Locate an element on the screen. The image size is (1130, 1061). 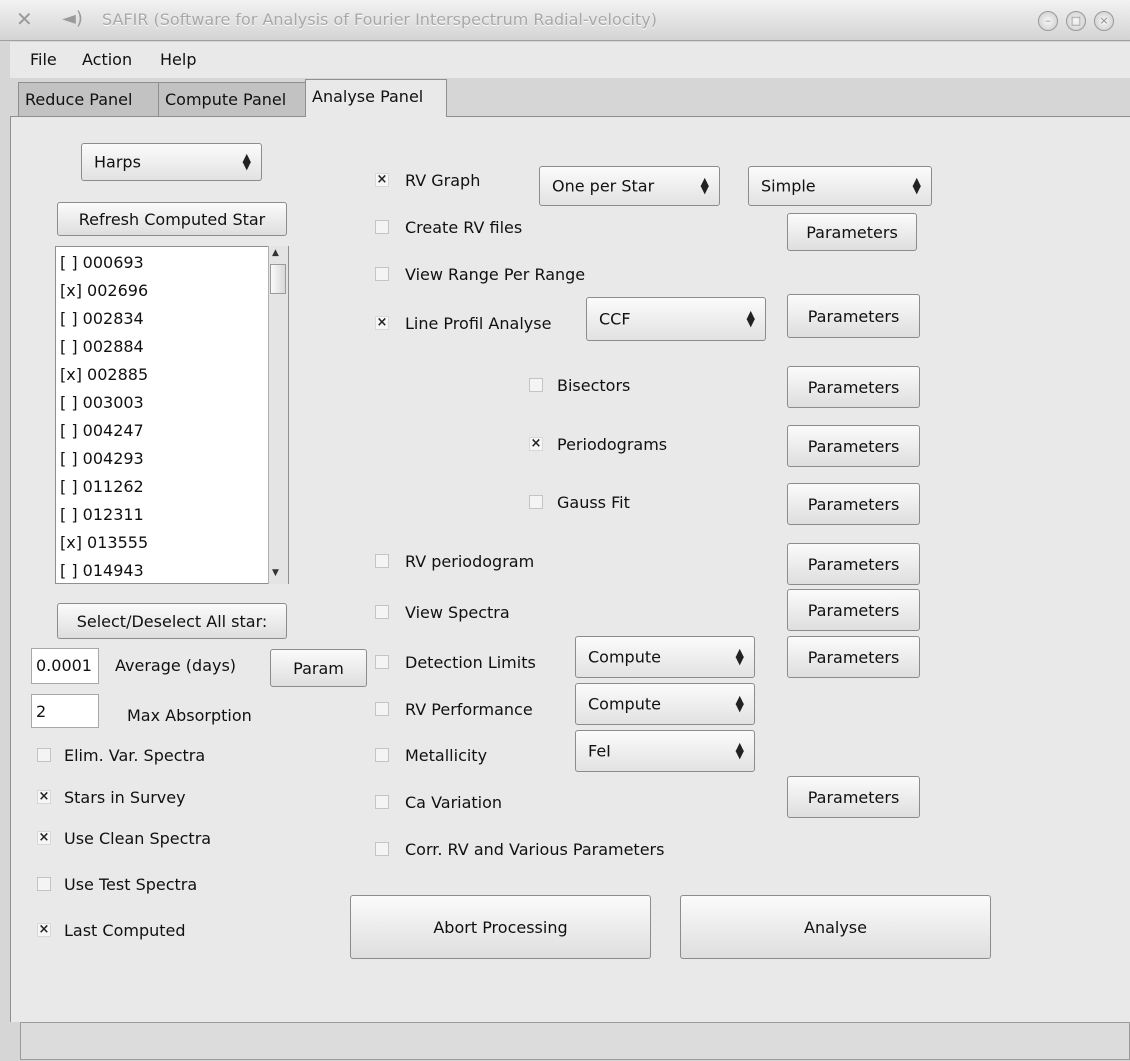
tab-analyse-panel: Analyse Panel is located at coordinates (376, 98).